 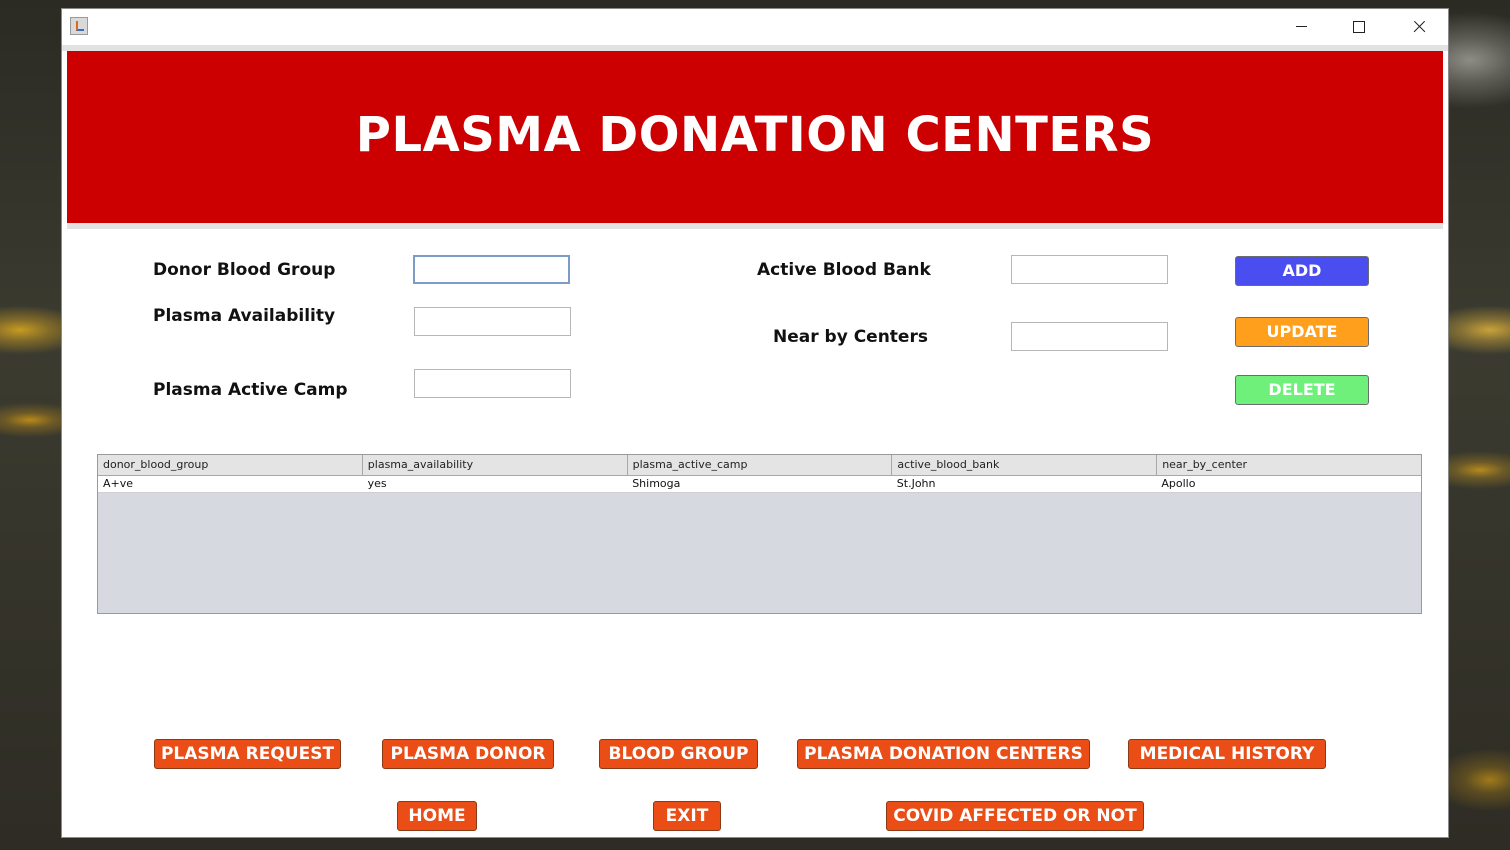 I want to click on table-cell: St.John, so click(x=1024, y=484).